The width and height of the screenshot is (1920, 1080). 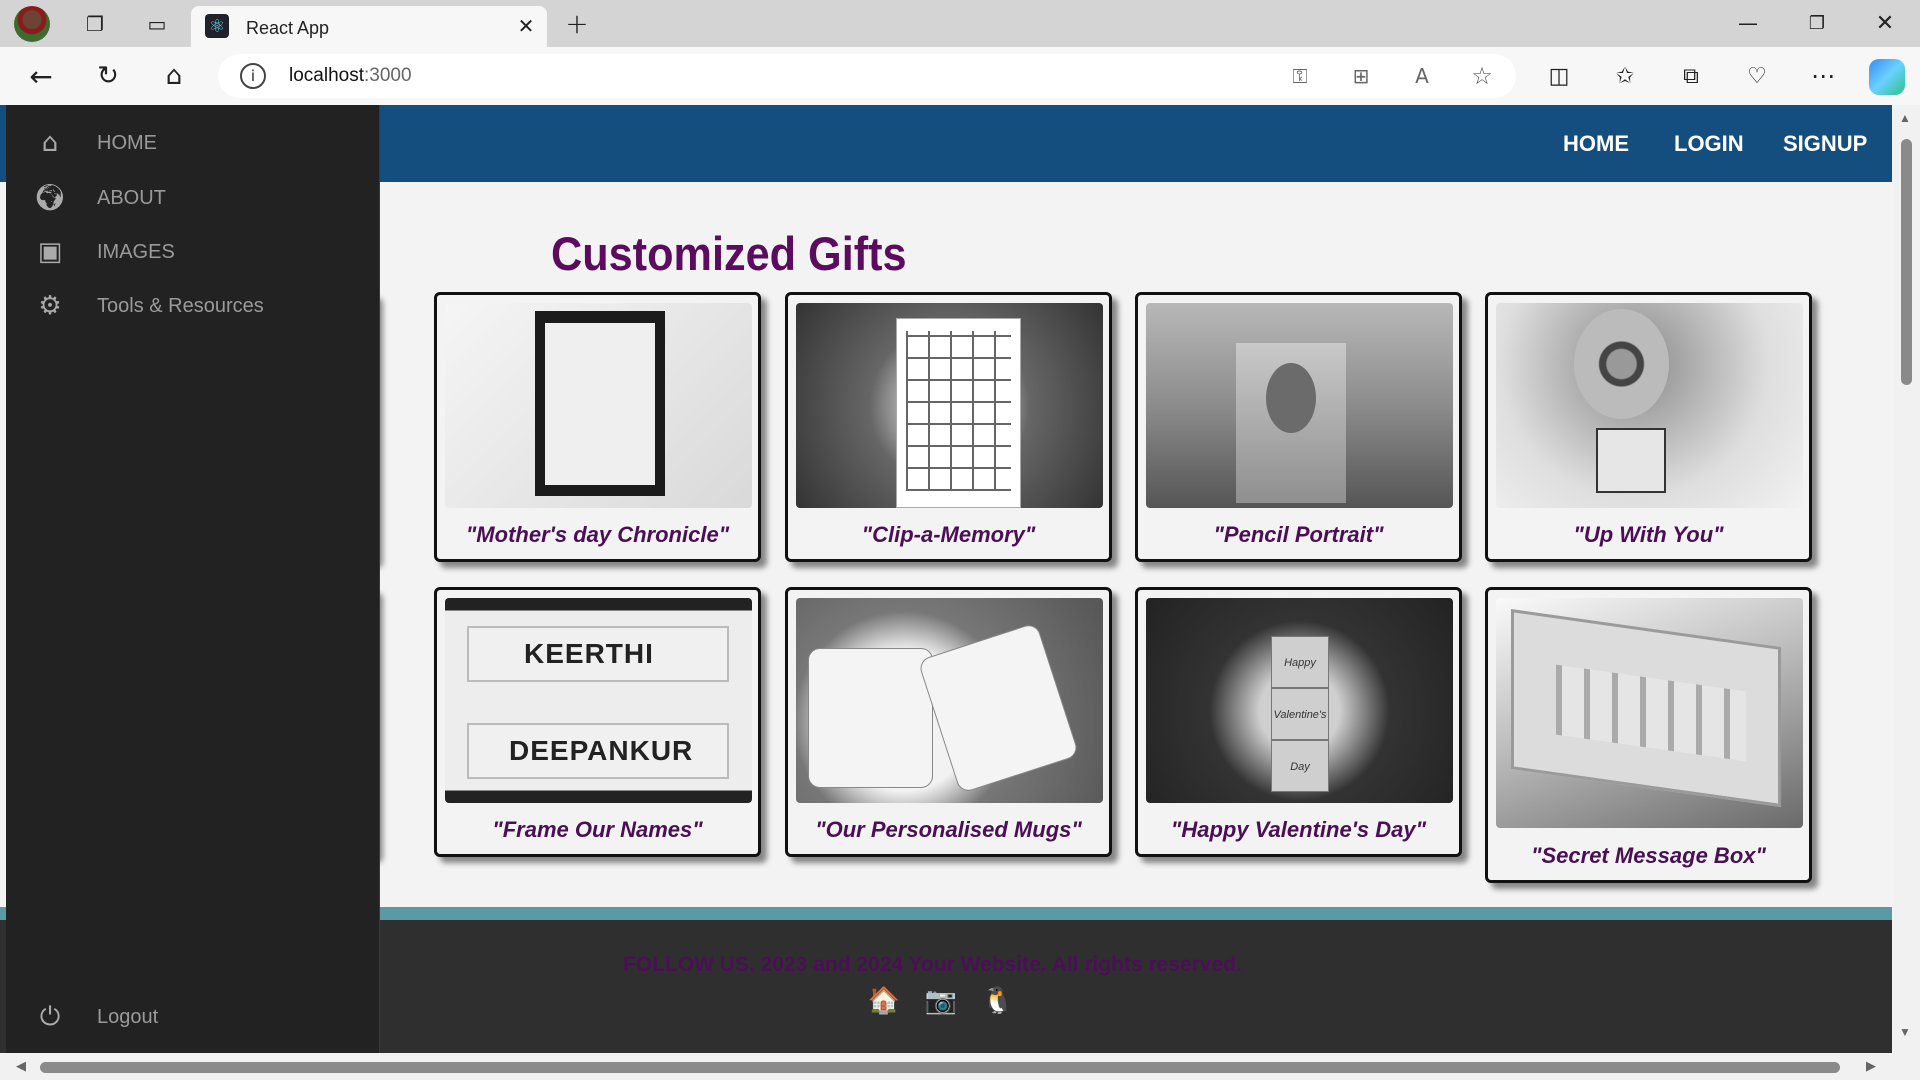 I want to click on window-close-icon: ✕, so click(x=1885, y=23).